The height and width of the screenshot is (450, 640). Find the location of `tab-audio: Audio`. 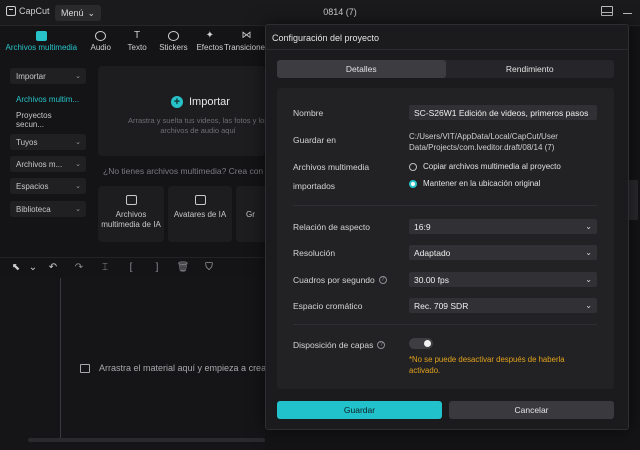

tab-audio: Audio is located at coordinates (101, 41).